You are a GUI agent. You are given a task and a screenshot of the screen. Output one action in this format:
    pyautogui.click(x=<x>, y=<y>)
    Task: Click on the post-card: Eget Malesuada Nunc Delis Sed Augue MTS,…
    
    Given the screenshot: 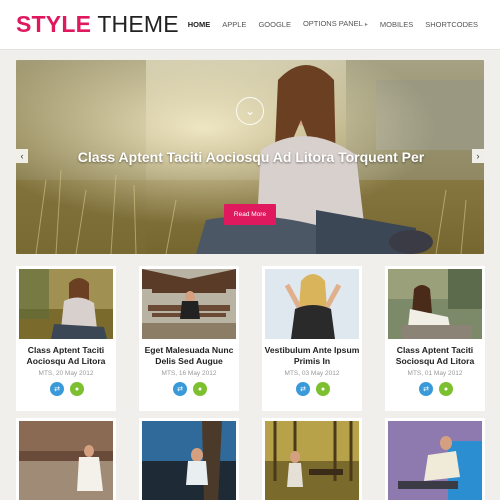 What is the action you would take?
    pyautogui.click(x=189, y=338)
    